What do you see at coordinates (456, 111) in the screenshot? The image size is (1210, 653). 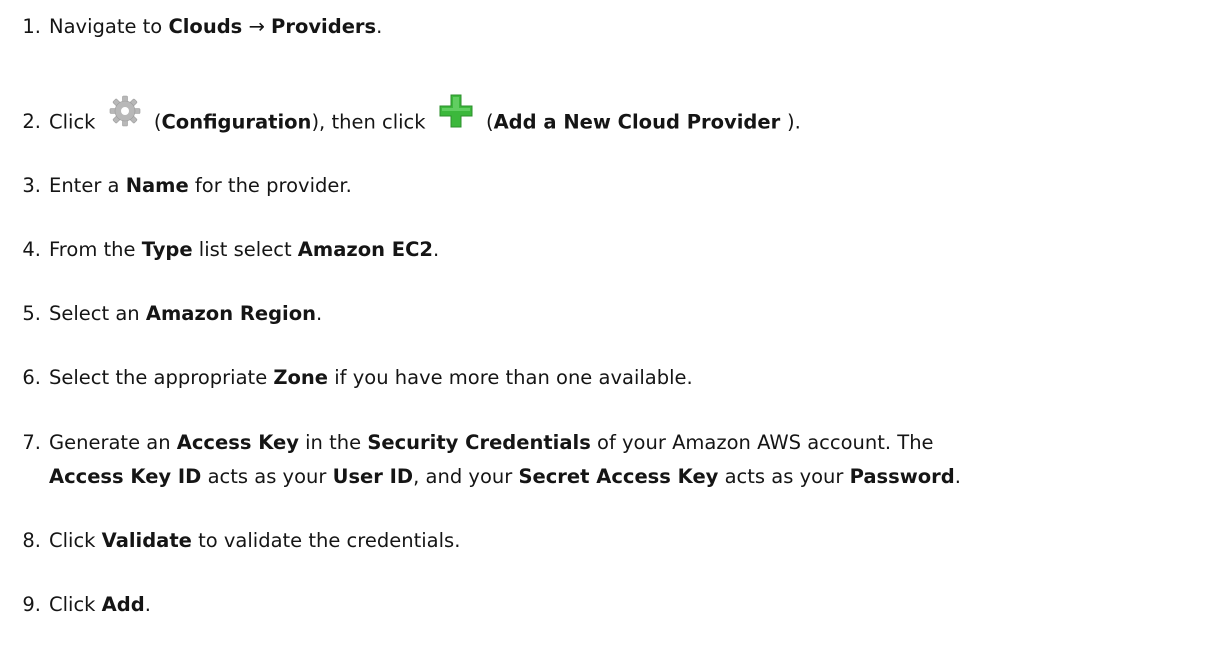 I see `plus-icon` at bounding box center [456, 111].